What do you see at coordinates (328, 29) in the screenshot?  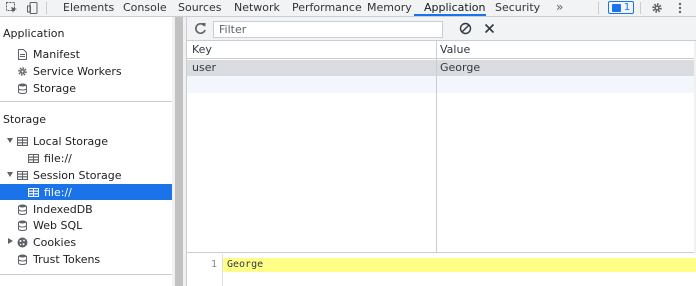 I see `filter-input` at bounding box center [328, 29].